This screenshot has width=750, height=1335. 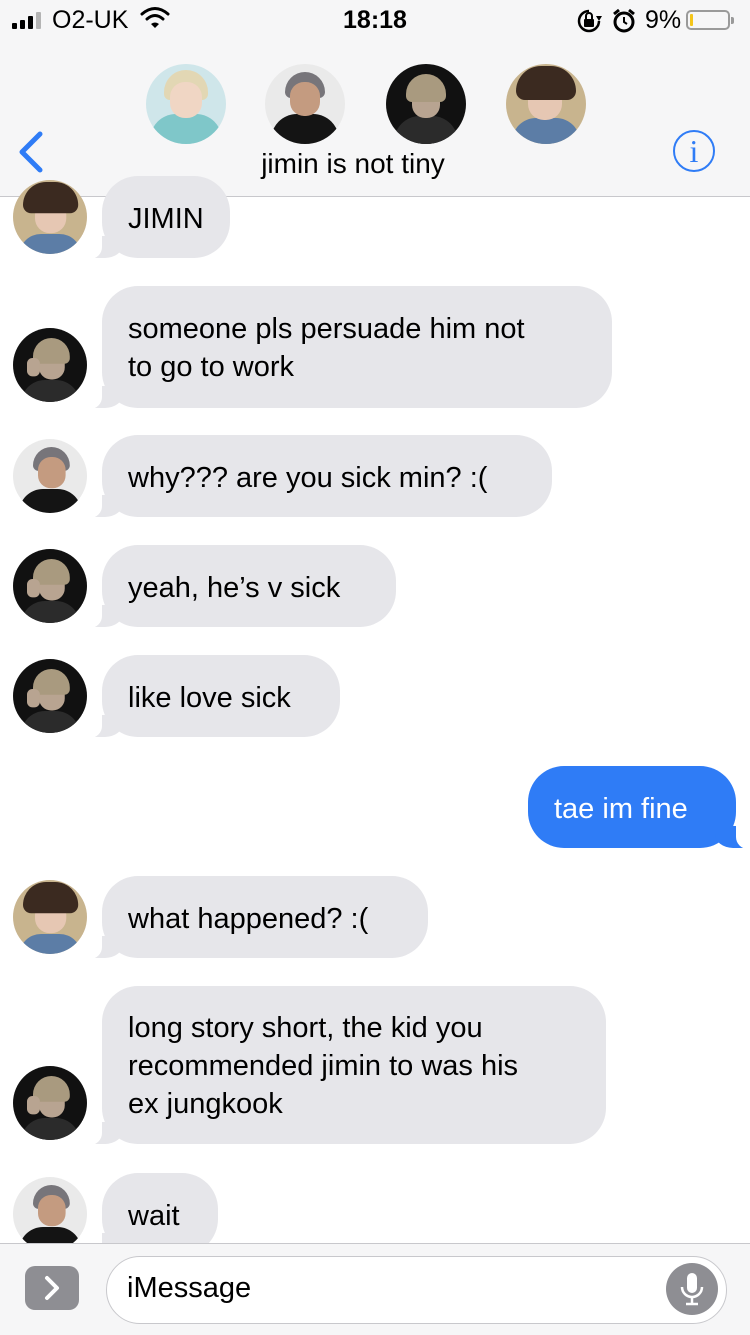 What do you see at coordinates (589, 24) in the screenshot?
I see `rotation-lock-icon` at bounding box center [589, 24].